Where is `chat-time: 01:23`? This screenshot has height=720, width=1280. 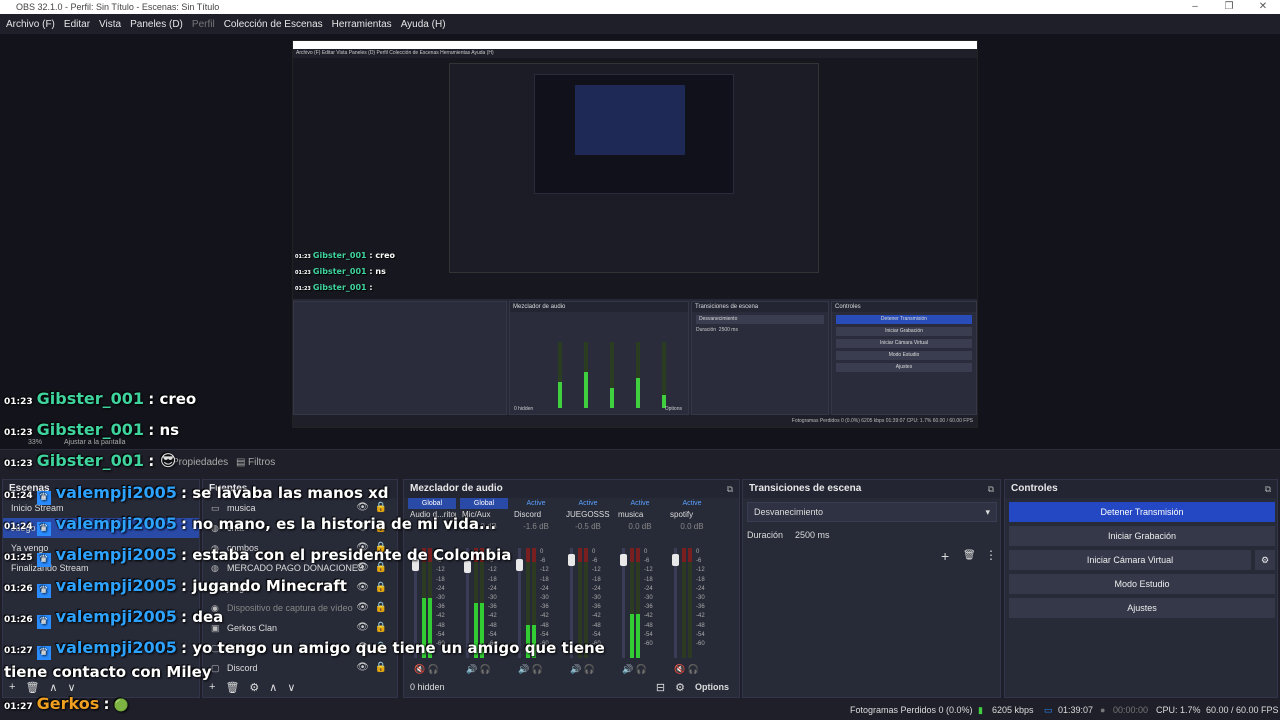
chat-time: 01:23 is located at coordinates (18, 464).